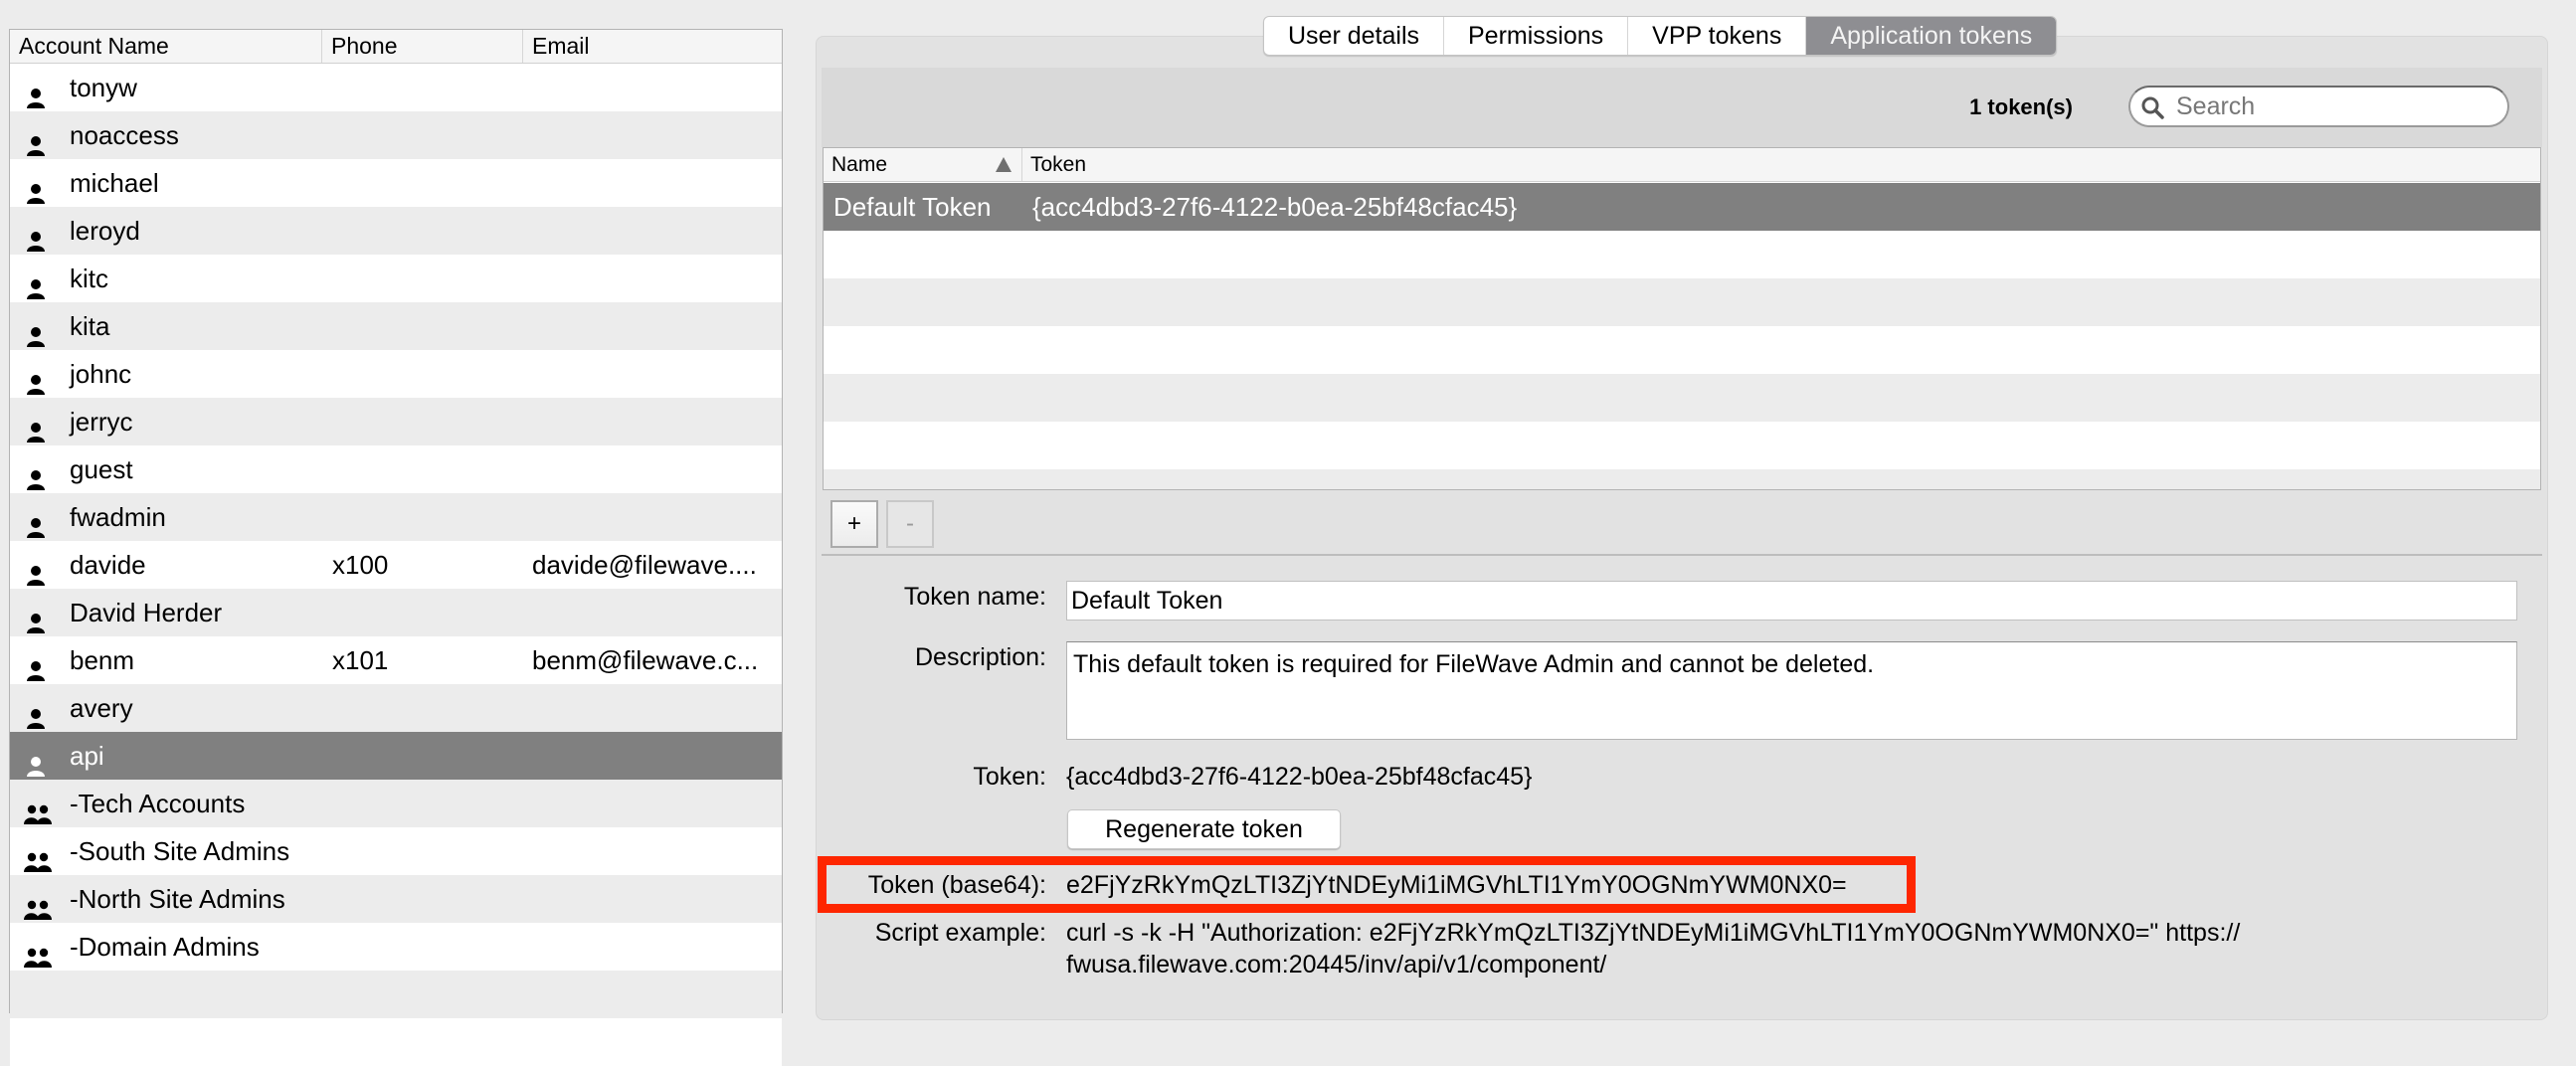 The width and height of the screenshot is (2576, 1066). I want to click on account-name: tonyw, so click(103, 87).